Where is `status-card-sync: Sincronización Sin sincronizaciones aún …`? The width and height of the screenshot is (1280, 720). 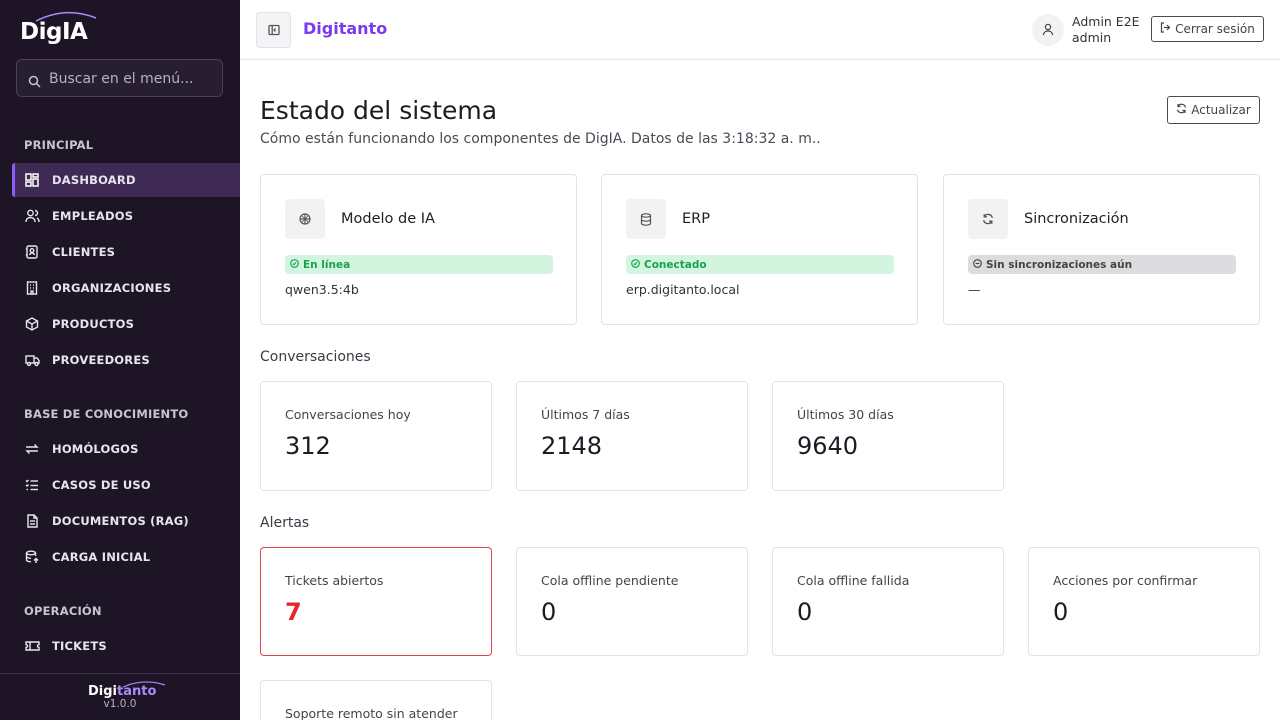 status-card-sync: Sincronización Sin sincronizaciones aún … is located at coordinates (1101, 249).